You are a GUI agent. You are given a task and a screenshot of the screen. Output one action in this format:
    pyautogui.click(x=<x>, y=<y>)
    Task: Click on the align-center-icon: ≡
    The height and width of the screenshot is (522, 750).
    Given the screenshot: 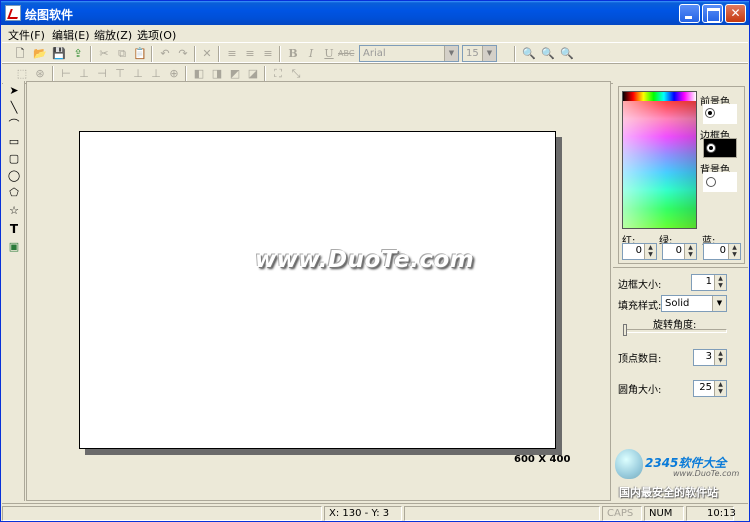 What is the action you would take?
    pyautogui.click(x=250, y=54)
    